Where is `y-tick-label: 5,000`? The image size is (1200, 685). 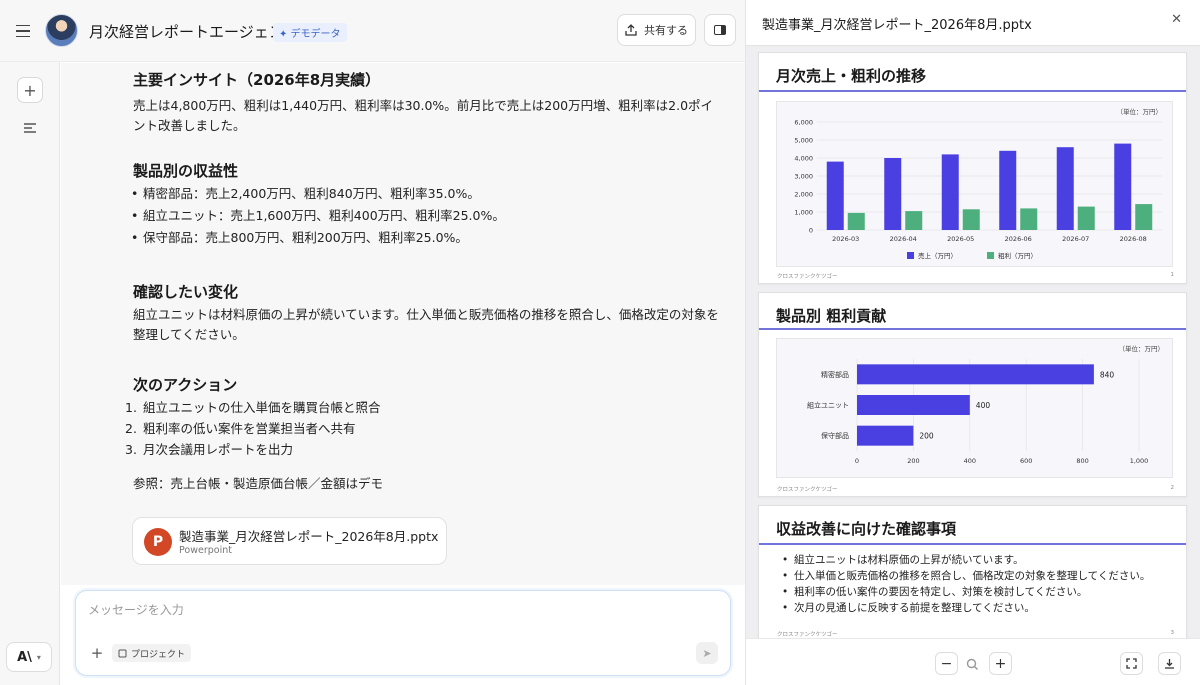 y-tick-label: 5,000 is located at coordinates (803, 141).